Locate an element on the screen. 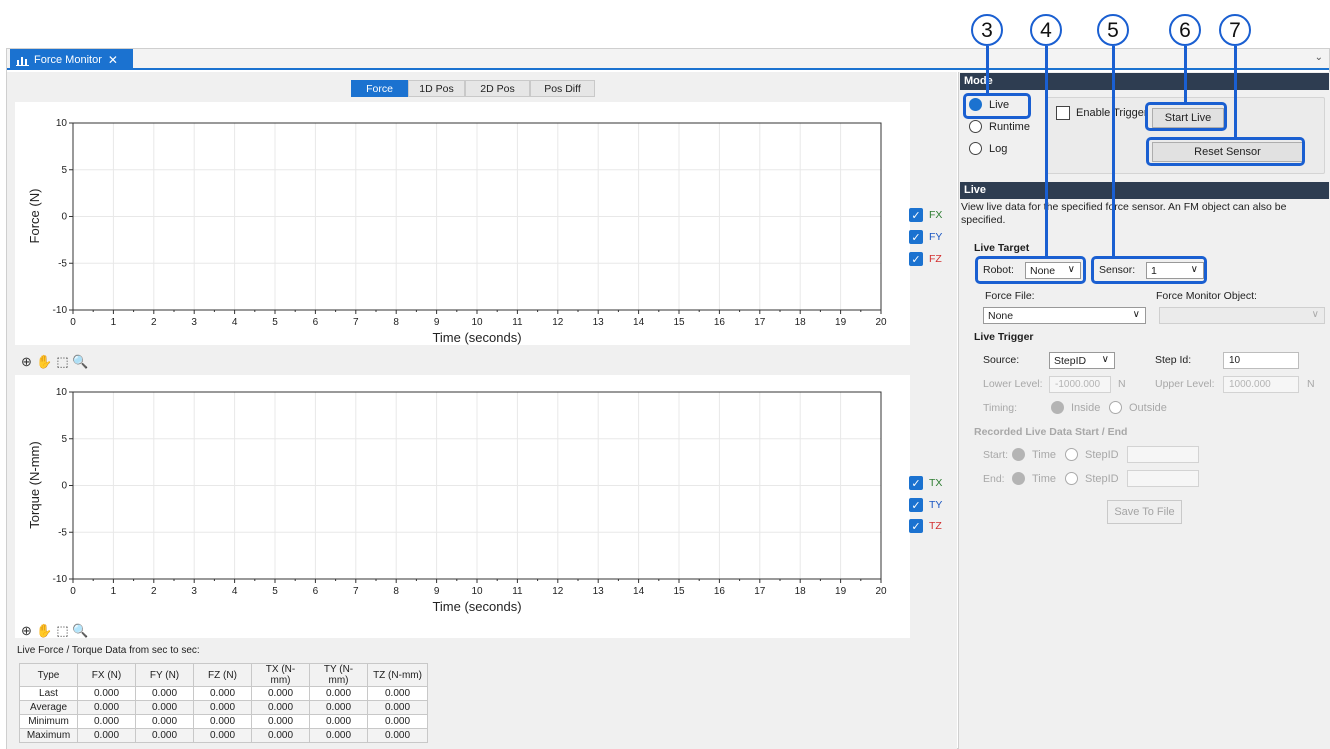 This screenshot has height=749, width=1330. start-value-input is located at coordinates (1163, 454).